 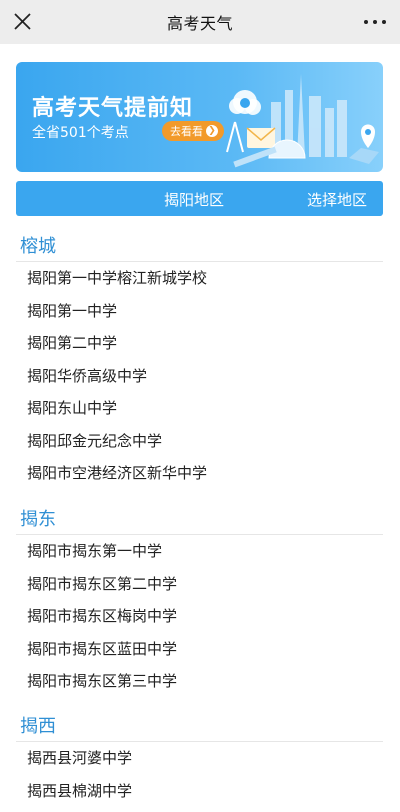 What do you see at coordinates (199, 584) in the screenshot?
I see `school-item: 揭阳市揭东区第二中学` at bounding box center [199, 584].